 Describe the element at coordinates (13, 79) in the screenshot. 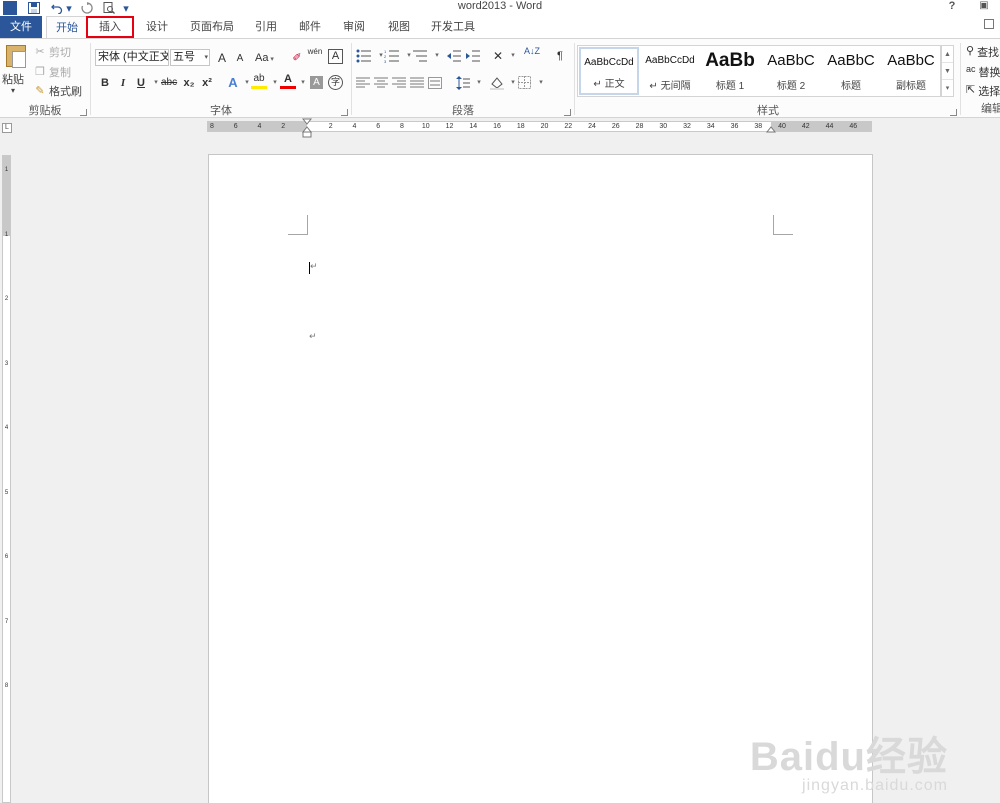

I see `paste-button: 粘贴` at that location.